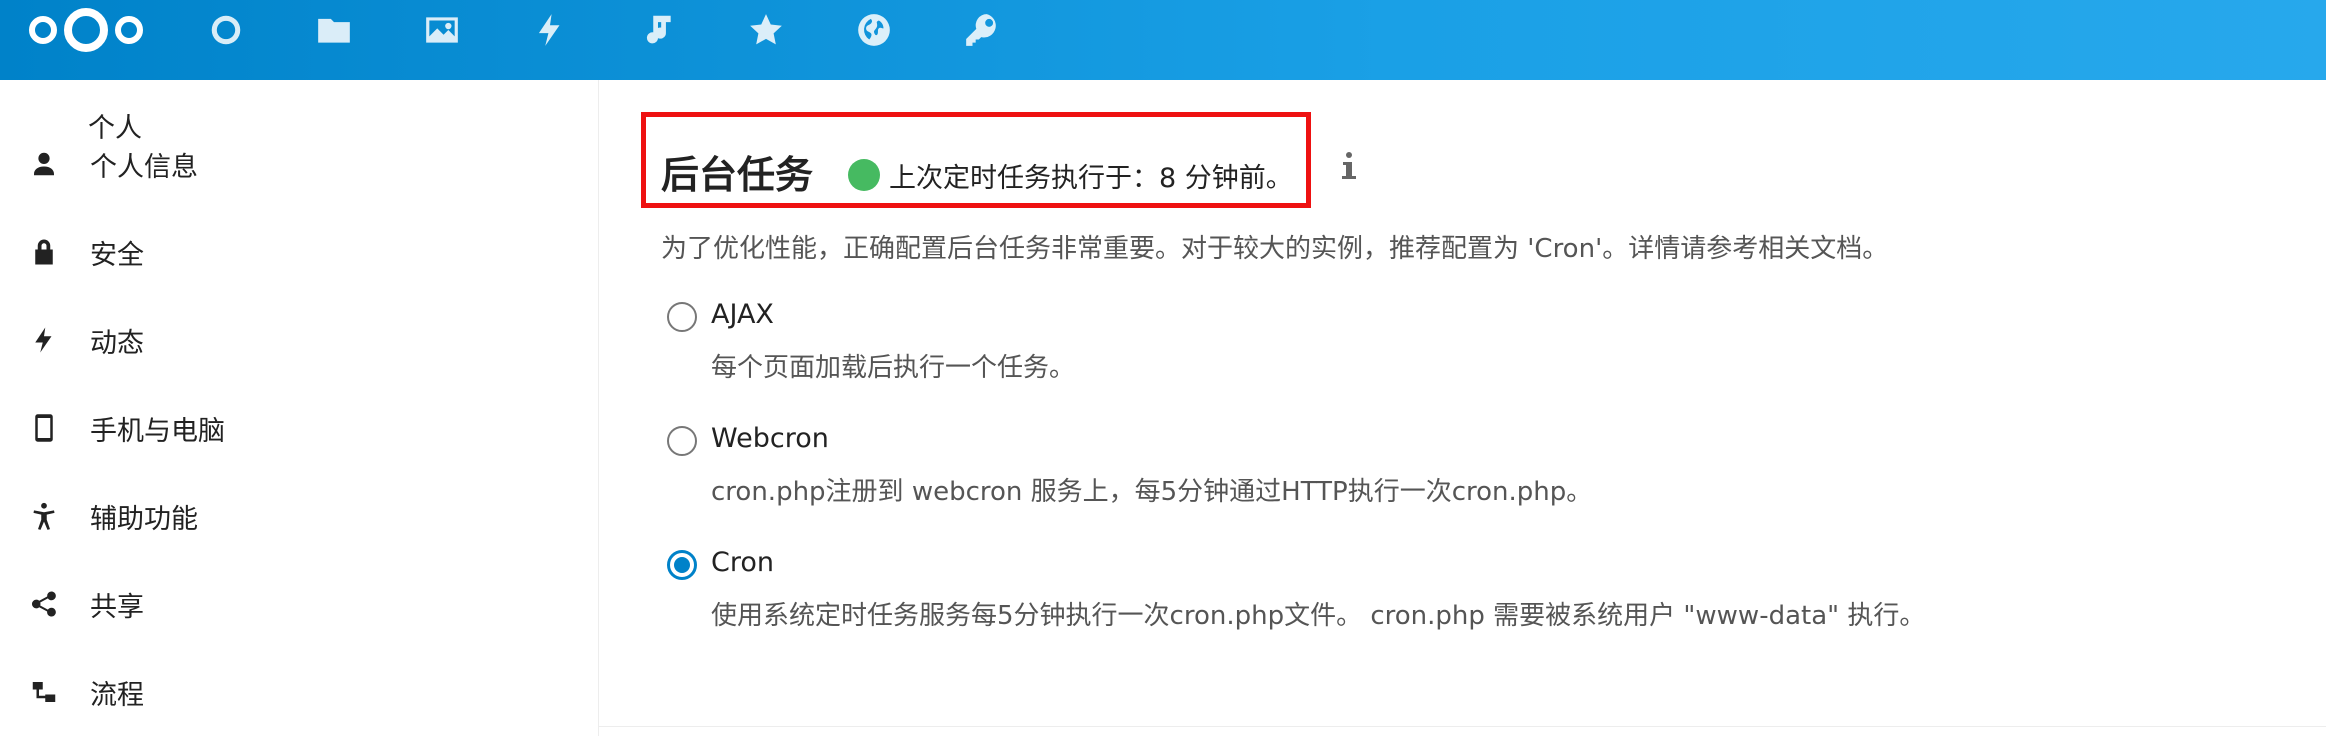 This screenshot has height=736, width=2326. I want to click on flow-icon, so click(44, 692).